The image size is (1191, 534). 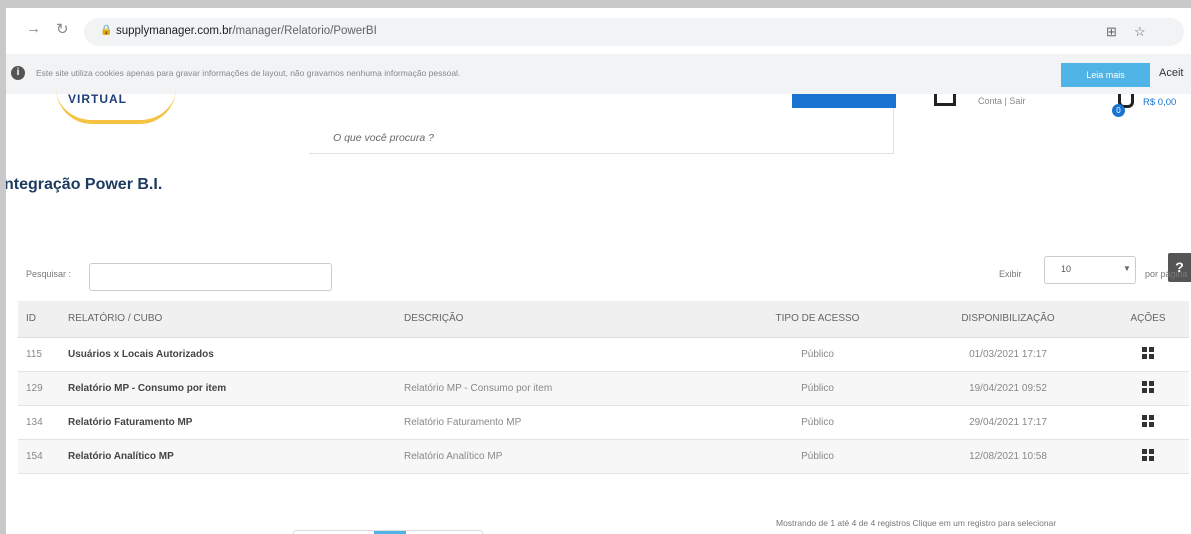 What do you see at coordinates (817, 319) in the screenshot?
I see `column-header-access-type: TIPO DE ACESSO` at bounding box center [817, 319].